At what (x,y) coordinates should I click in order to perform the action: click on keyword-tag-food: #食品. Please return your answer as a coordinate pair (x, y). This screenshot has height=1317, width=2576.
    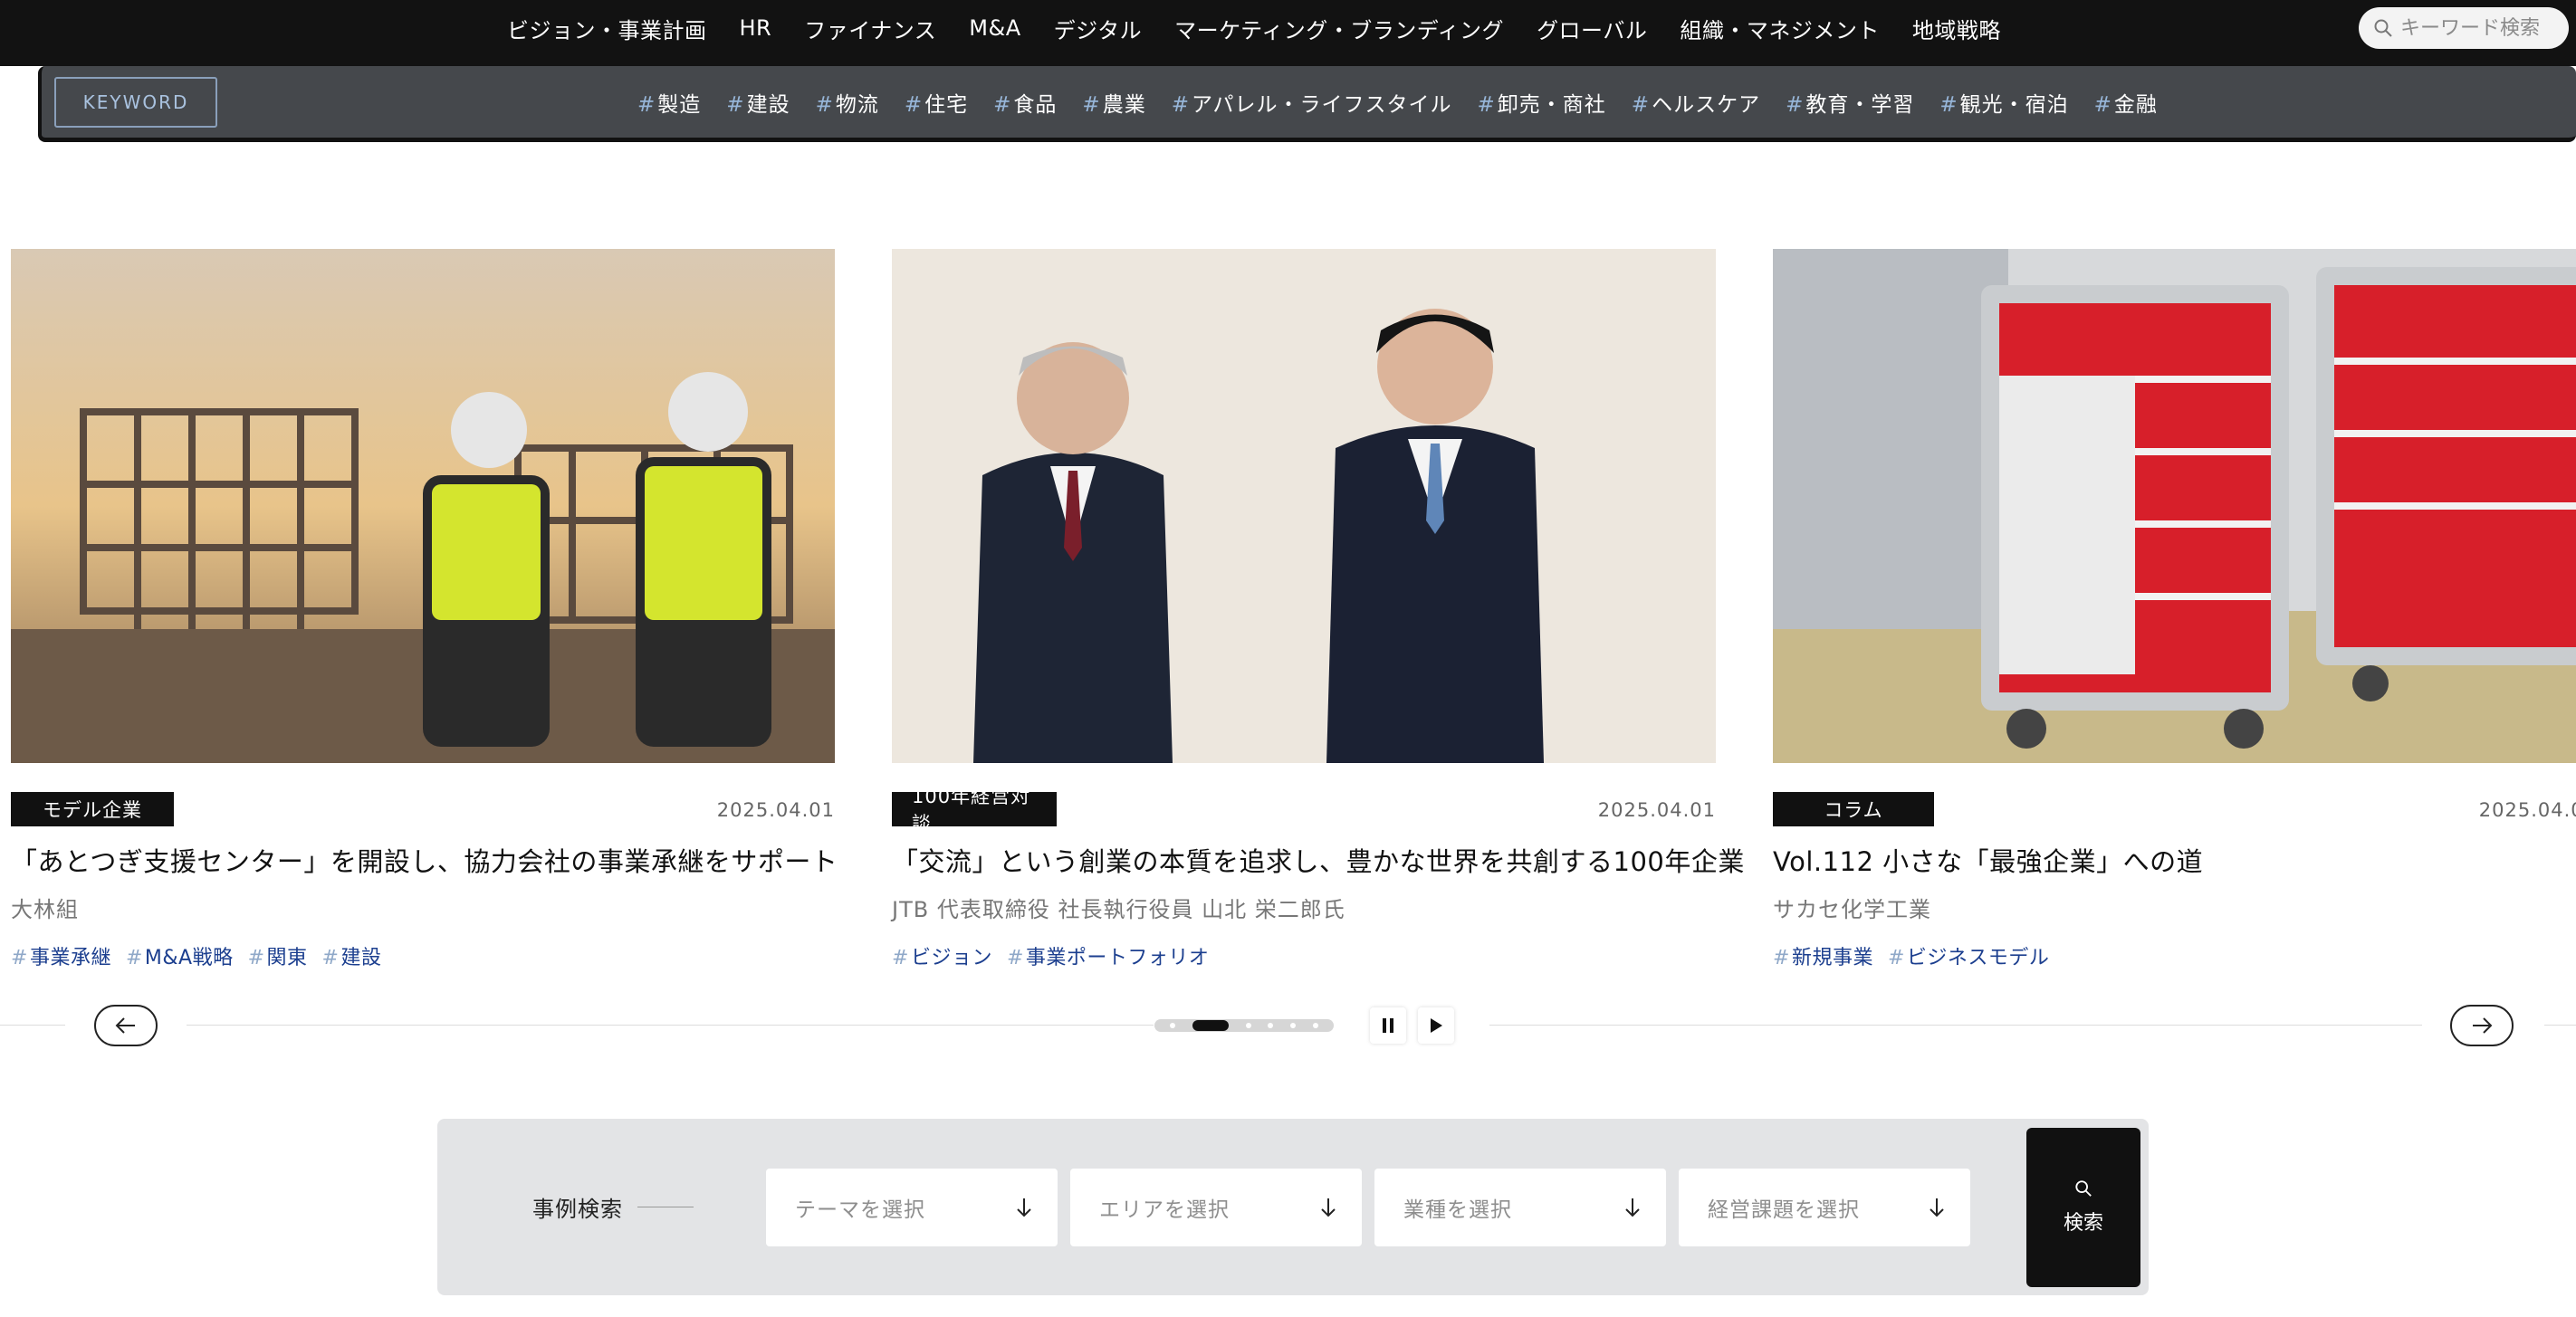
    Looking at the image, I should click on (1025, 102).